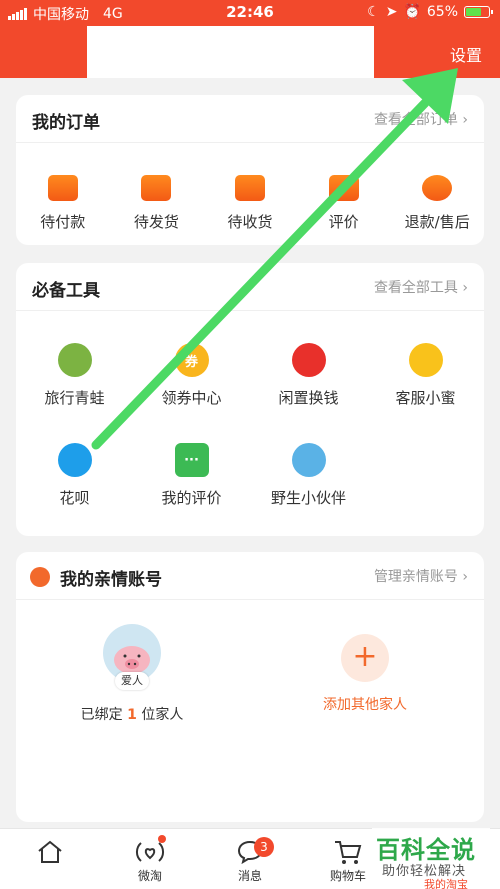 This screenshot has width=500, height=889. I want to click on tab-messages: 3 消息, so click(250, 859).